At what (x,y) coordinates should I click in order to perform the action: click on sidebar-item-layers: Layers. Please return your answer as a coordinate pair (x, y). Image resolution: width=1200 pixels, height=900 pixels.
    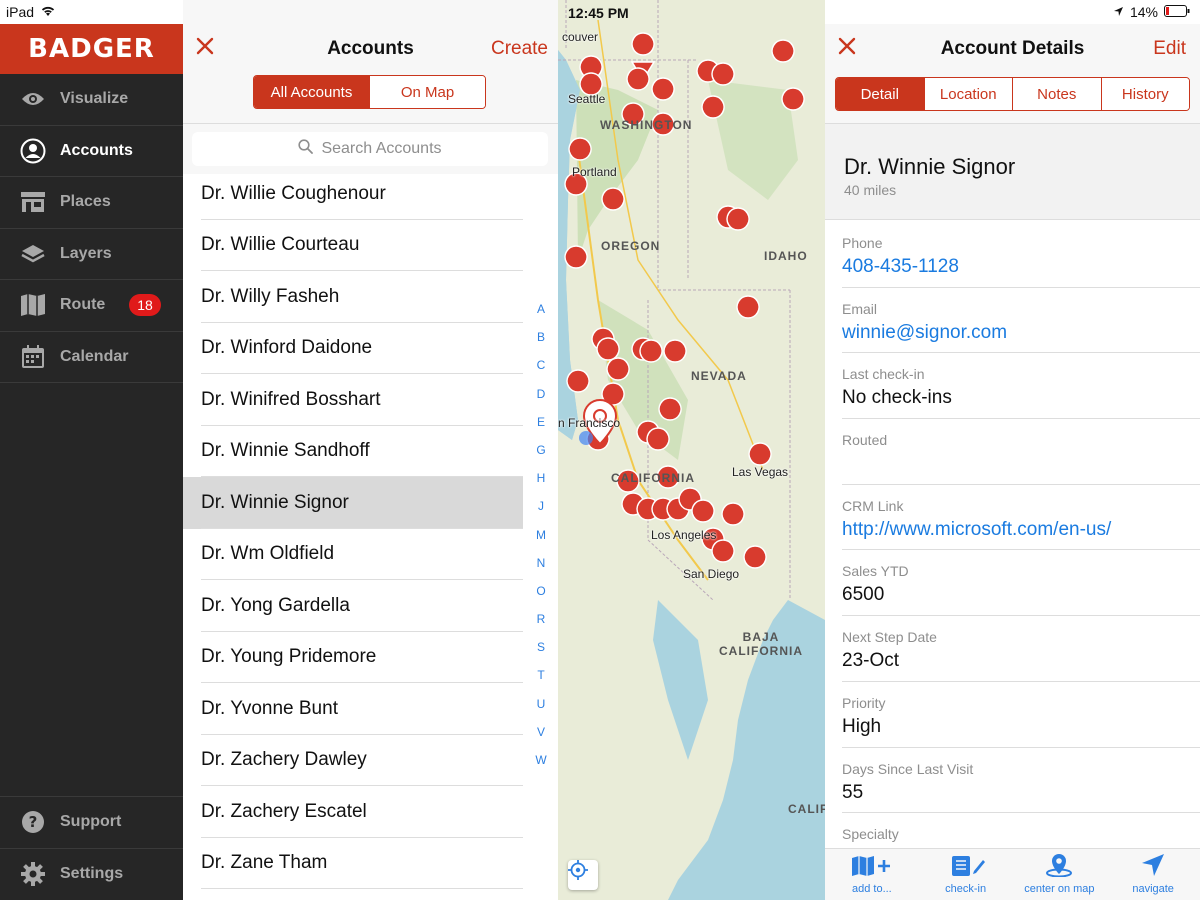
    Looking at the image, I should click on (91, 254).